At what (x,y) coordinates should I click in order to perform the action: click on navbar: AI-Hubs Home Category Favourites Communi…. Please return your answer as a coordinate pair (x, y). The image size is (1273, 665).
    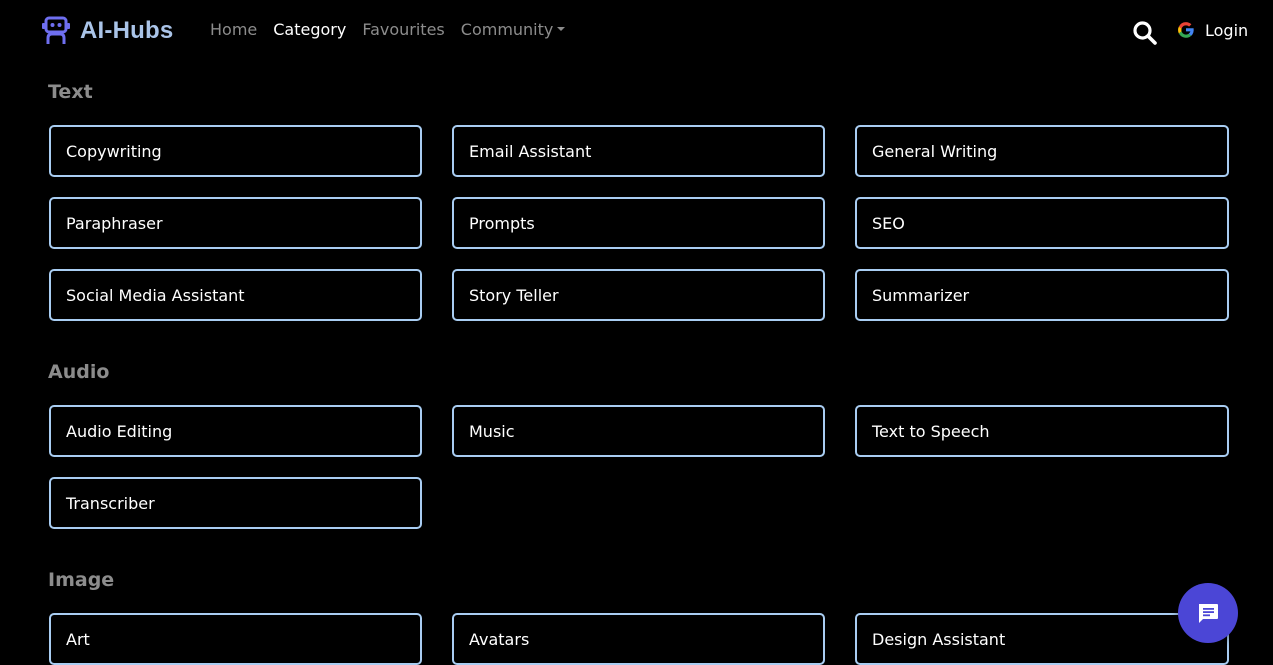
    Looking at the image, I should click on (636, 32).